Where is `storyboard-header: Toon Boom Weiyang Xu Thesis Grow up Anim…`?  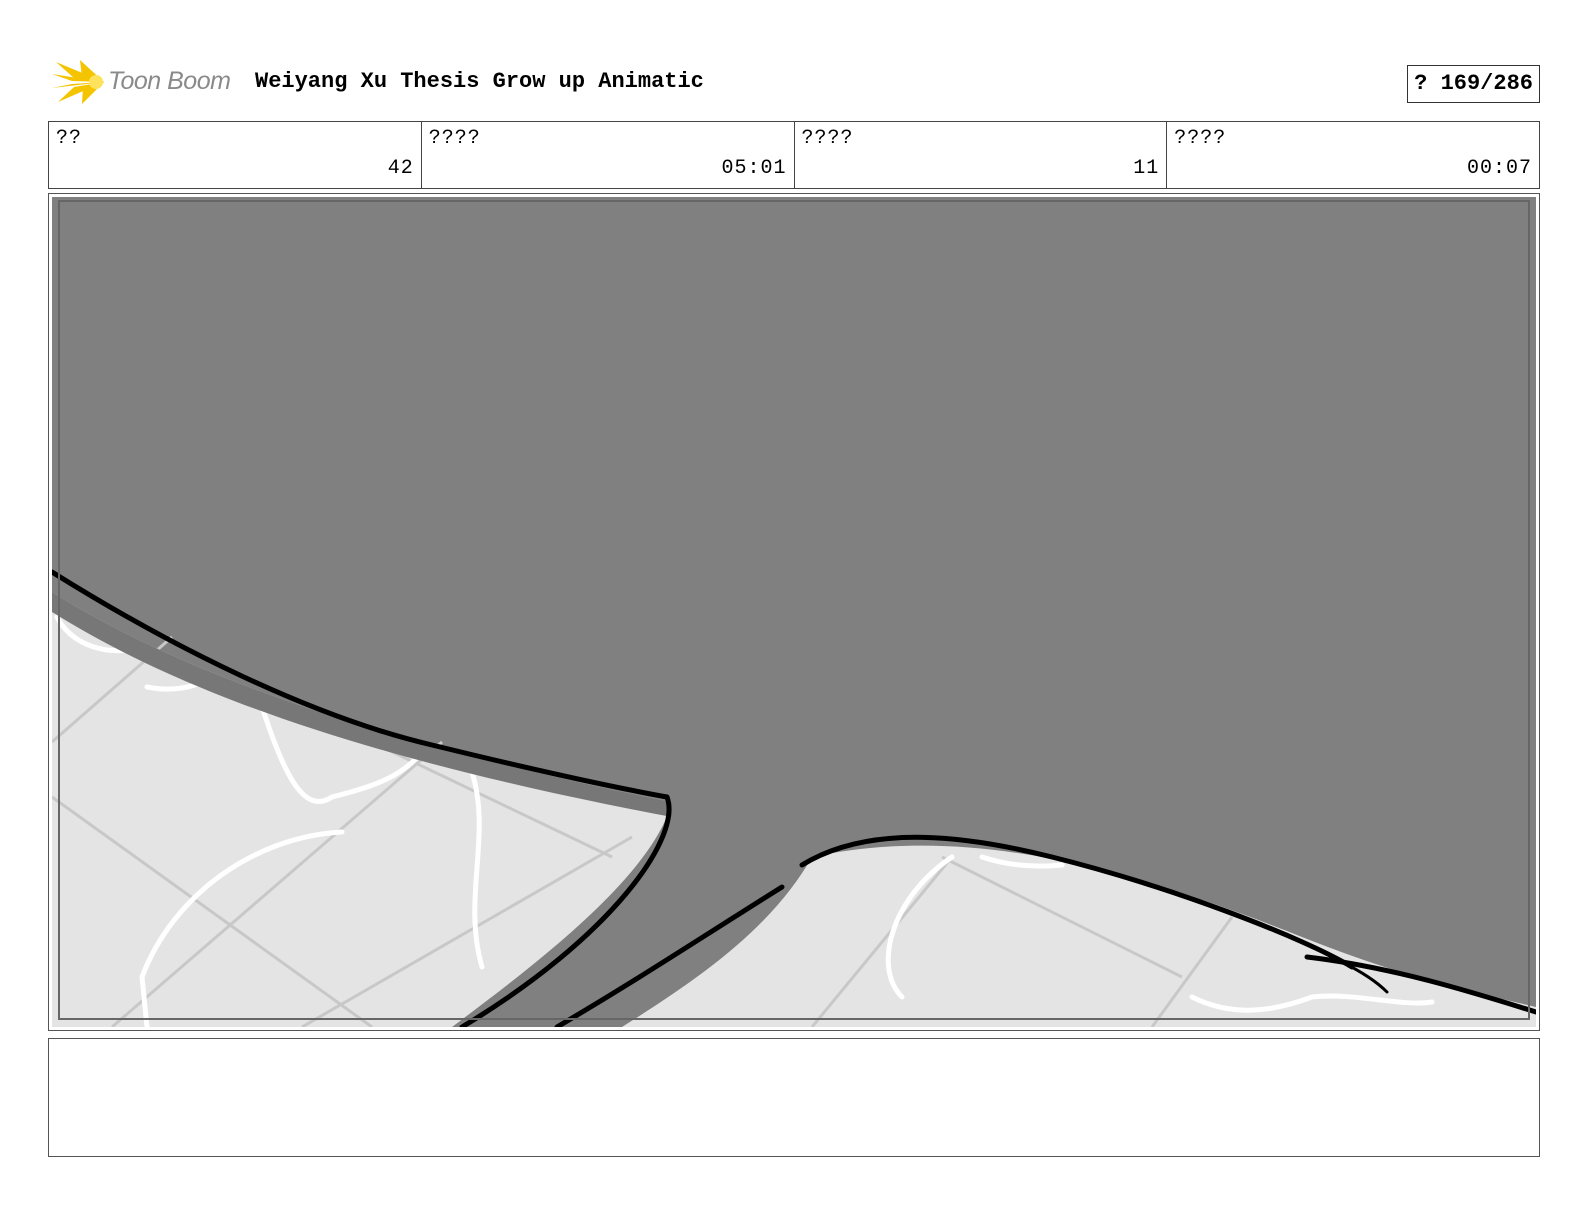 storyboard-header: Toon Boom Weiyang Xu Thesis Grow up Anim… is located at coordinates (794, 82).